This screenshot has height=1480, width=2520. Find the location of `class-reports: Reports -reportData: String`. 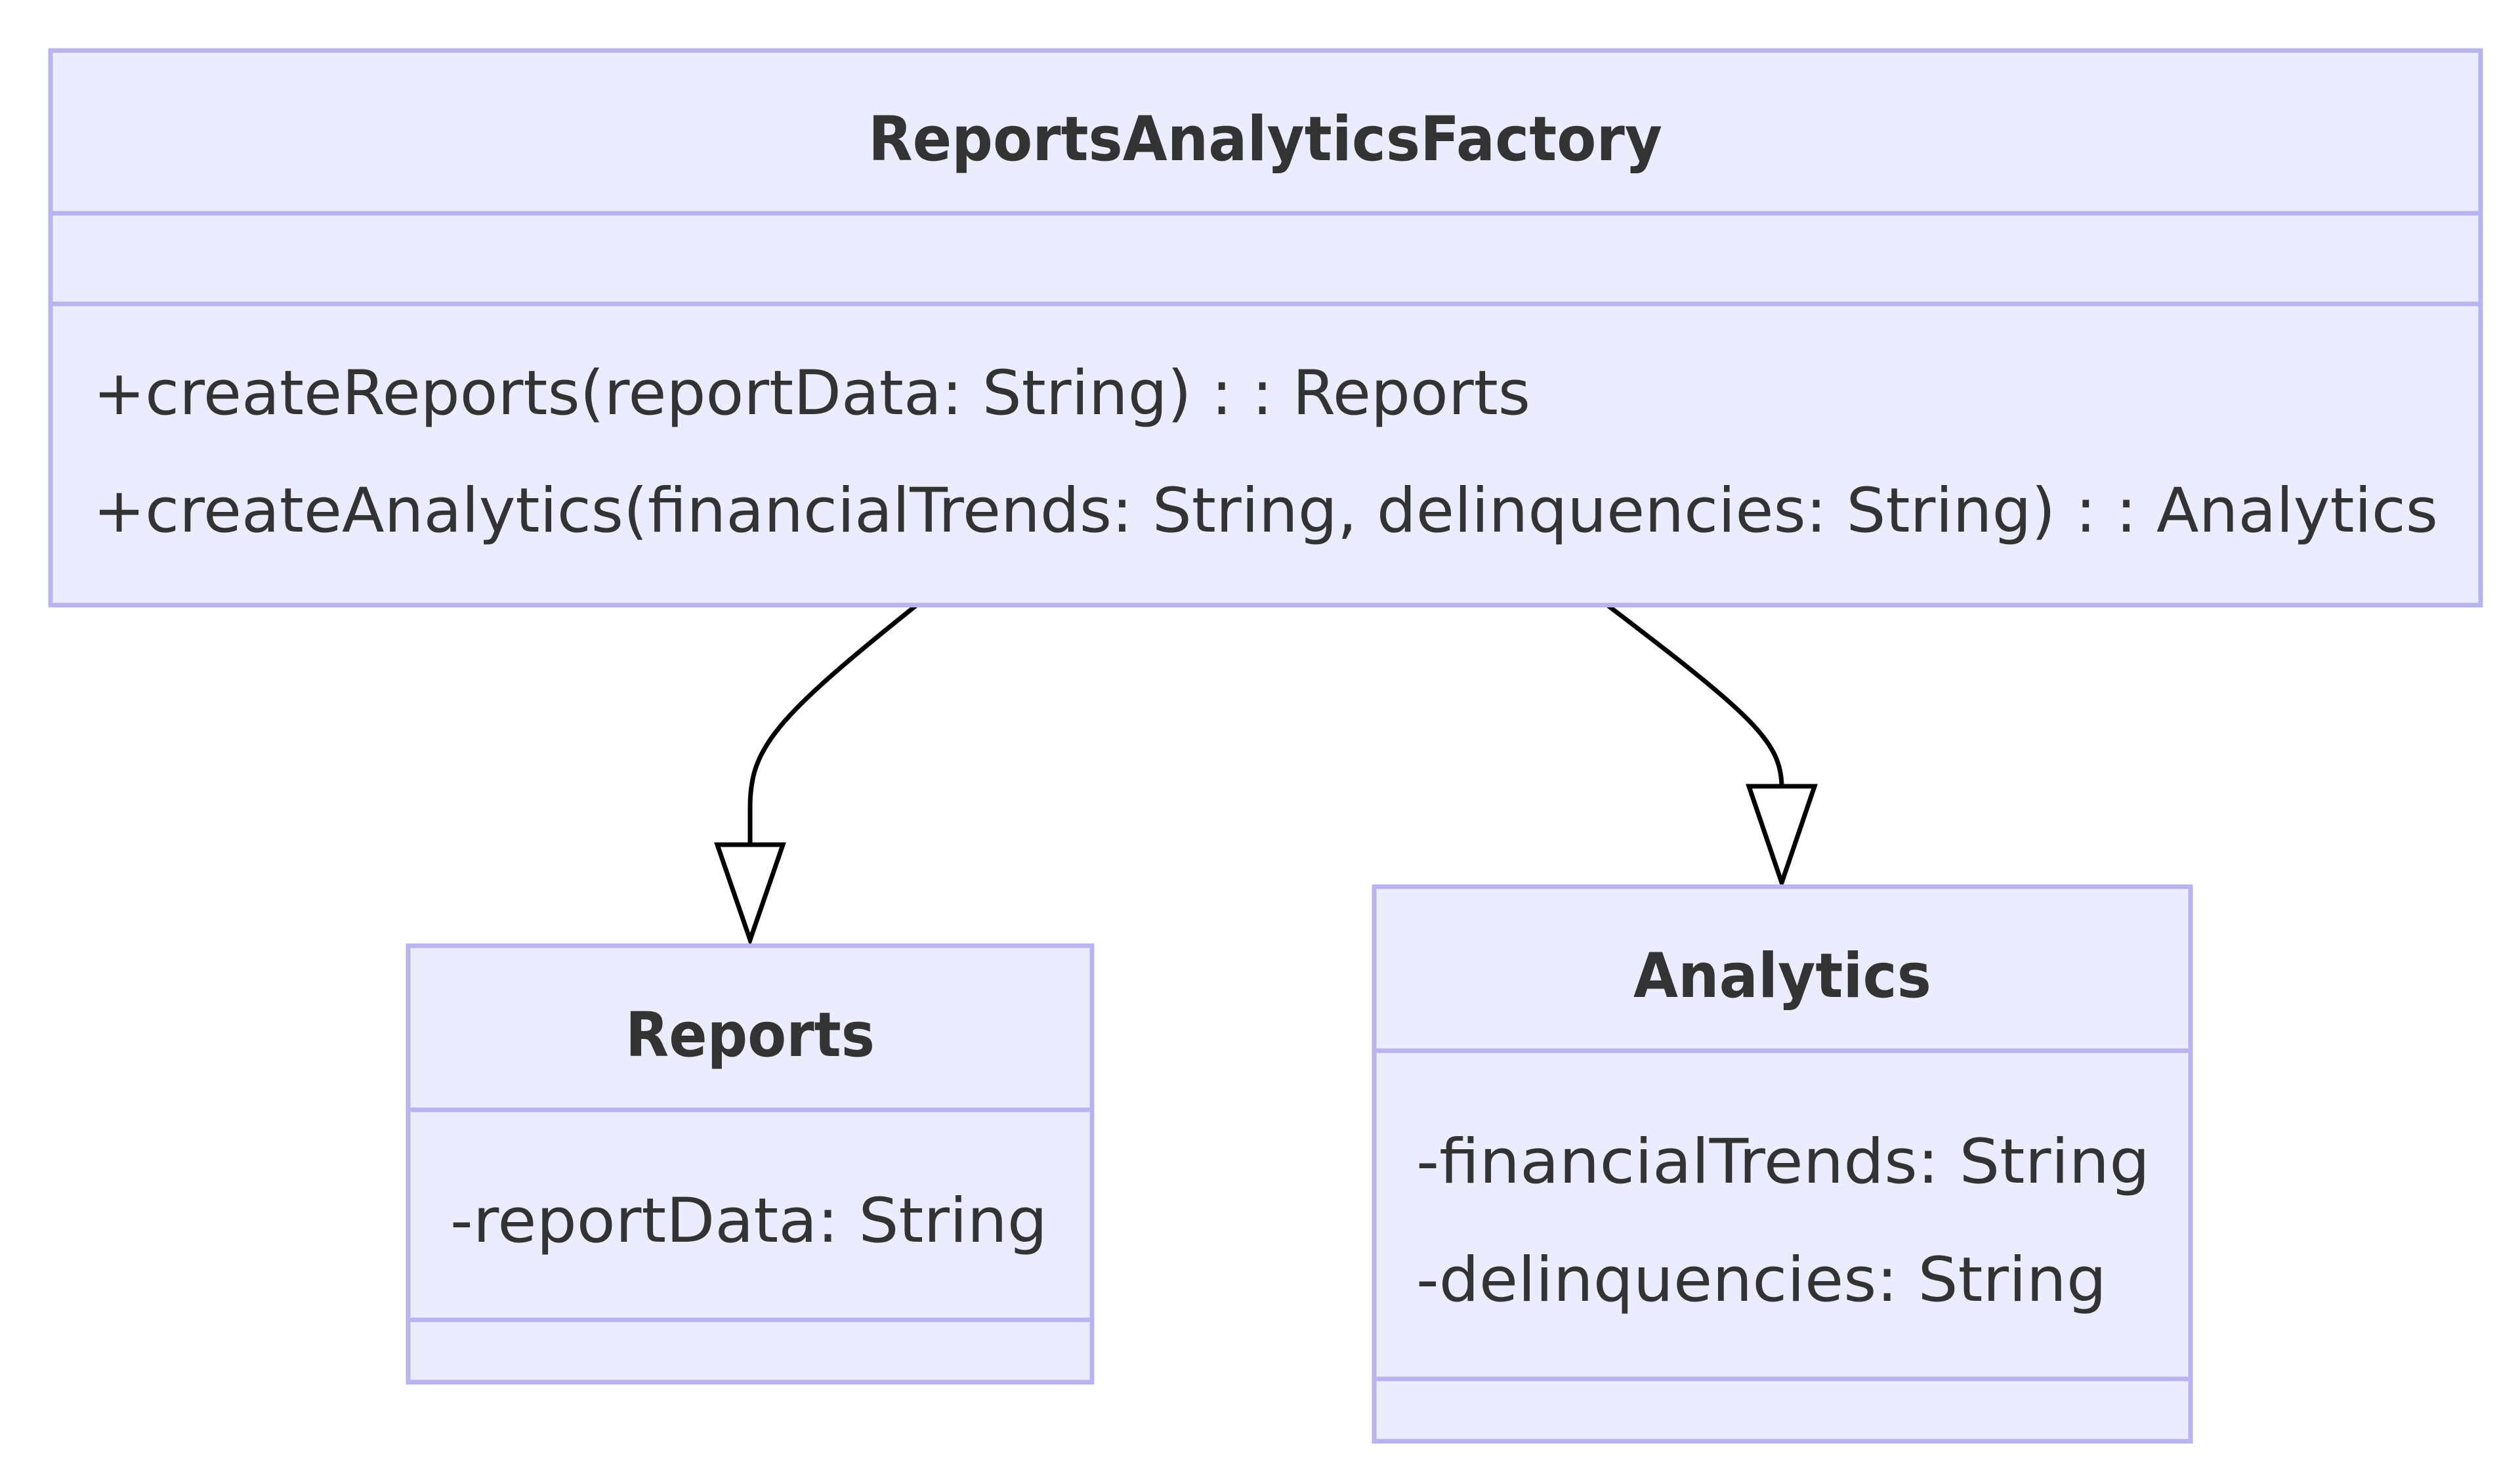

class-reports: Reports -reportData: String is located at coordinates (750, 1164).